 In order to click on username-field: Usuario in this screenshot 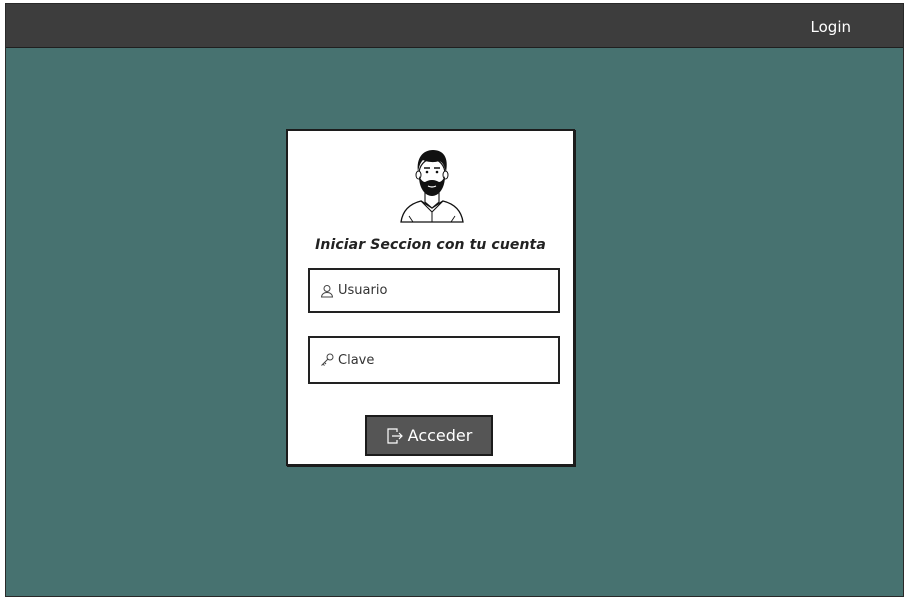, I will do `click(434, 290)`.